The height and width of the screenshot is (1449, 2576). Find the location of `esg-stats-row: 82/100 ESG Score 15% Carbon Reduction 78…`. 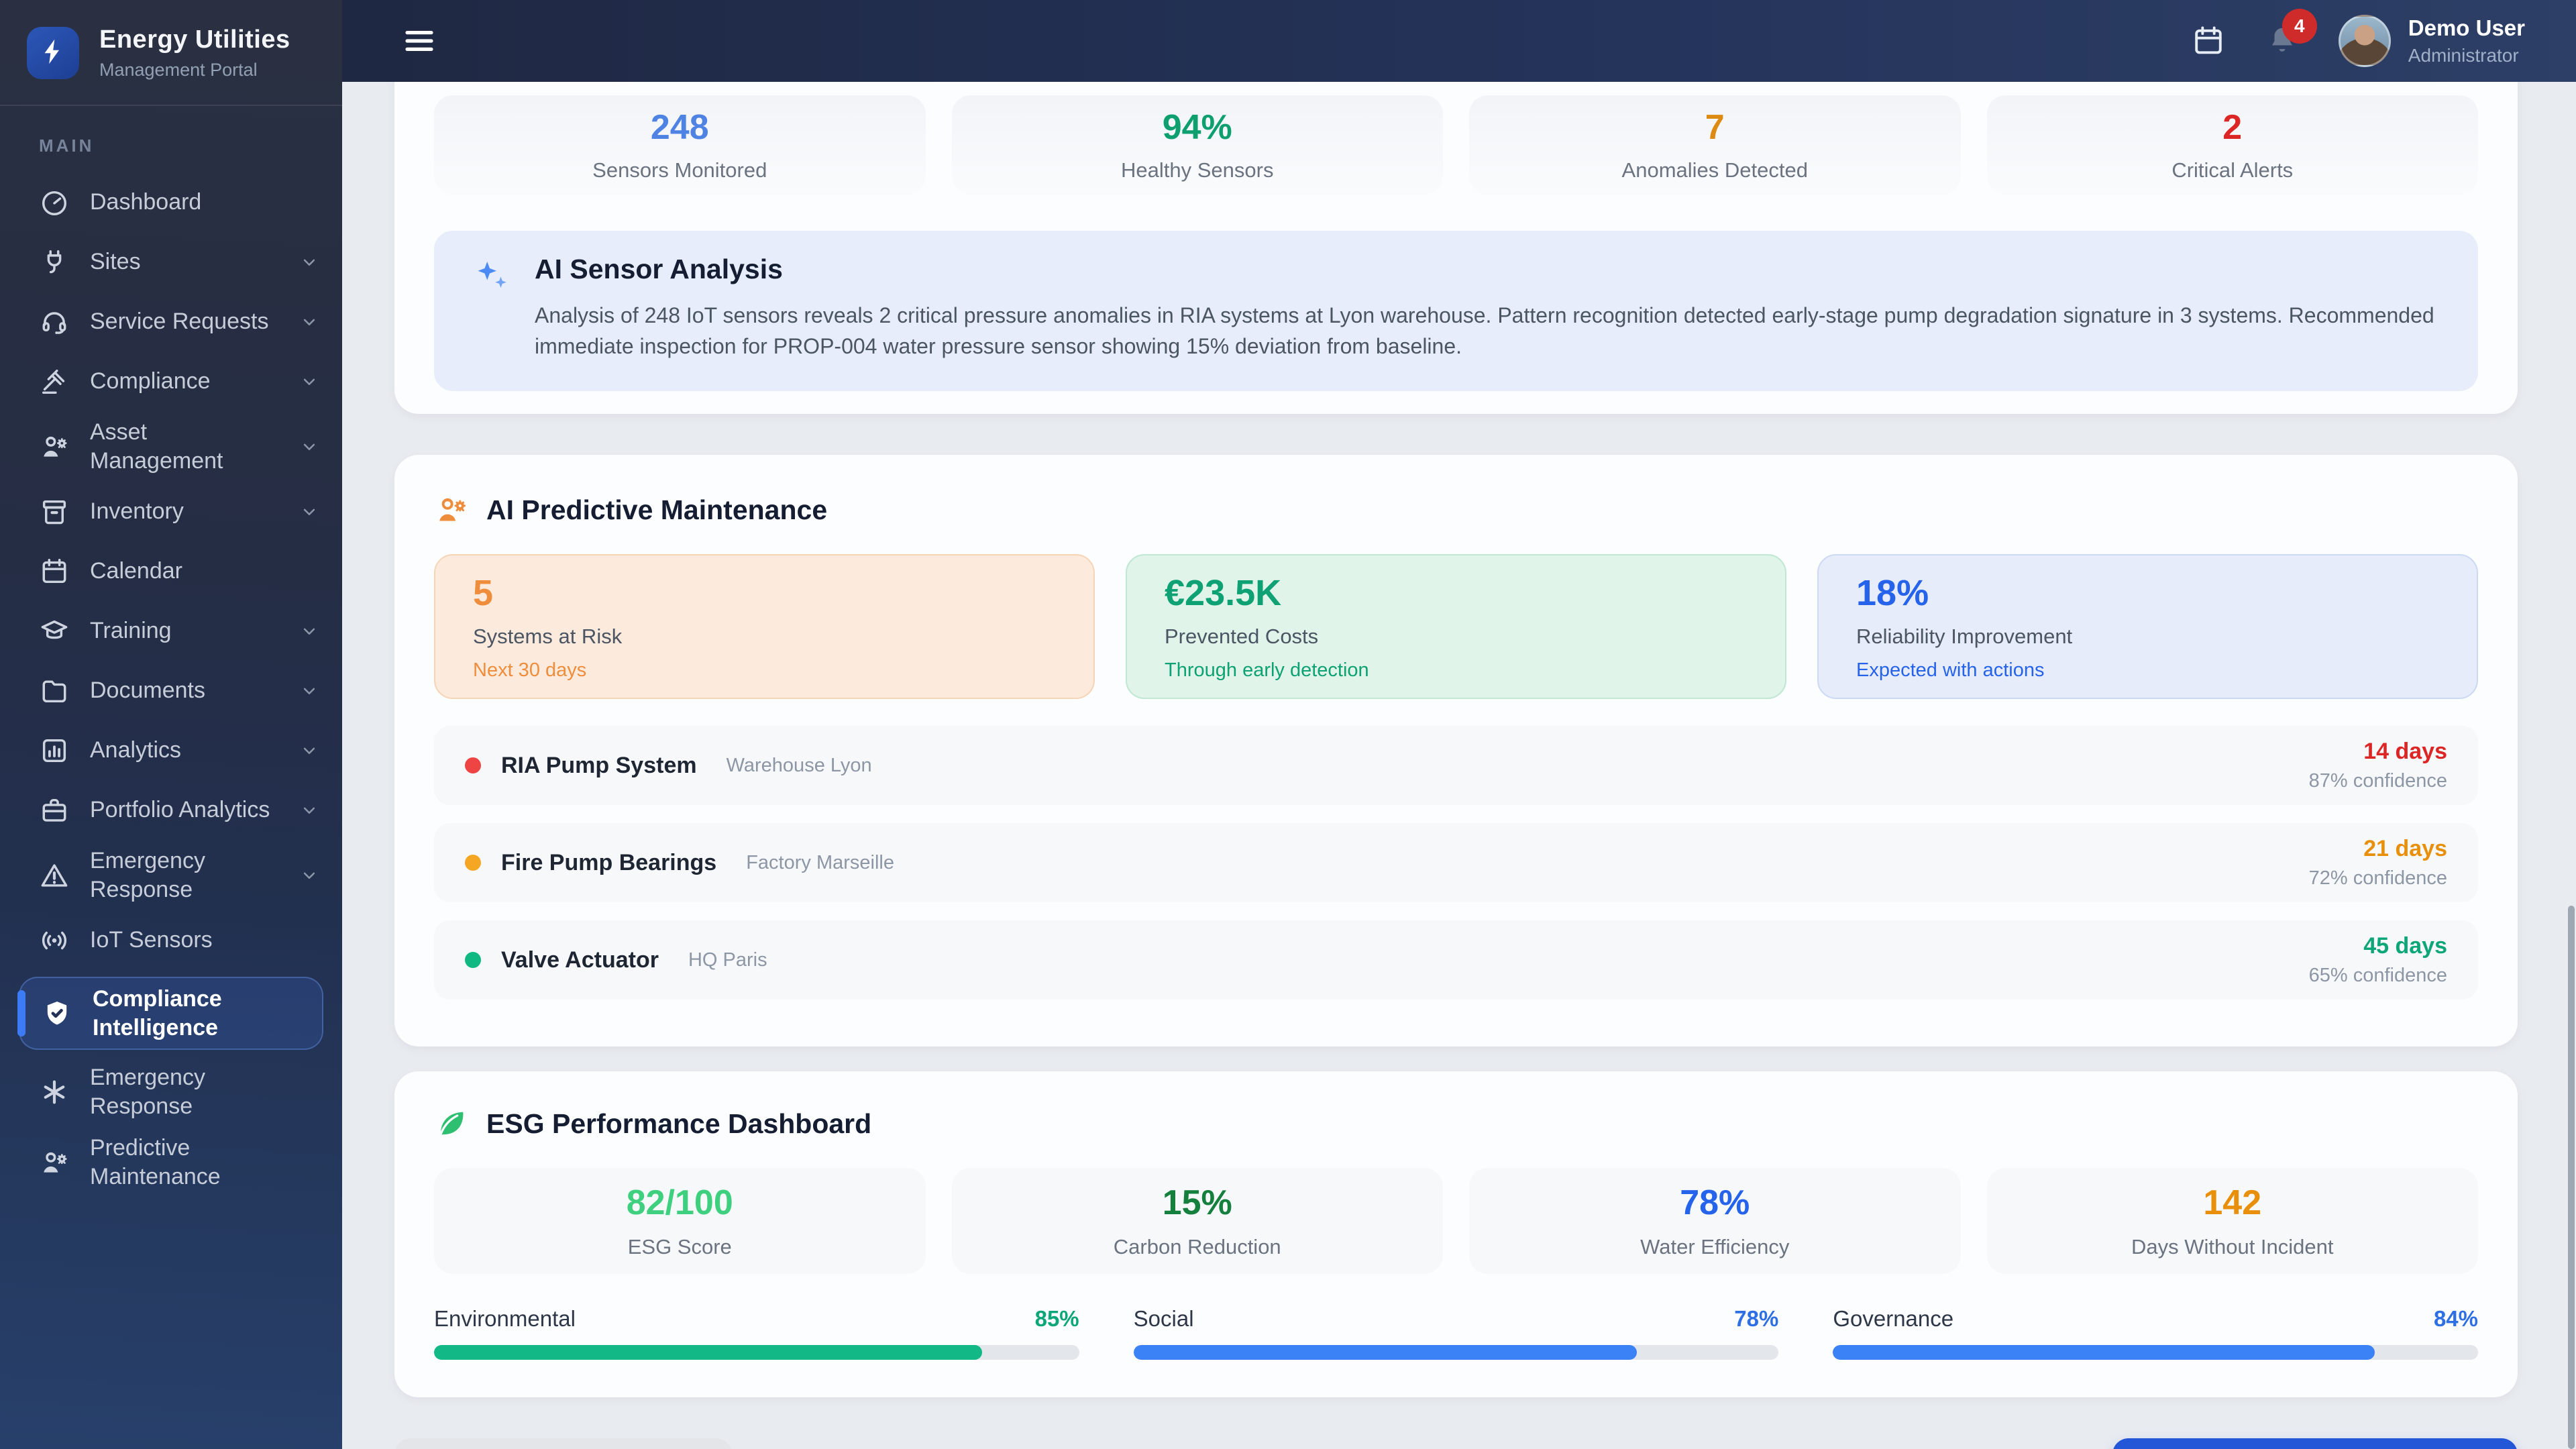

esg-stats-row: 82/100 ESG Score 15% Carbon Reduction 78… is located at coordinates (1456, 1221).